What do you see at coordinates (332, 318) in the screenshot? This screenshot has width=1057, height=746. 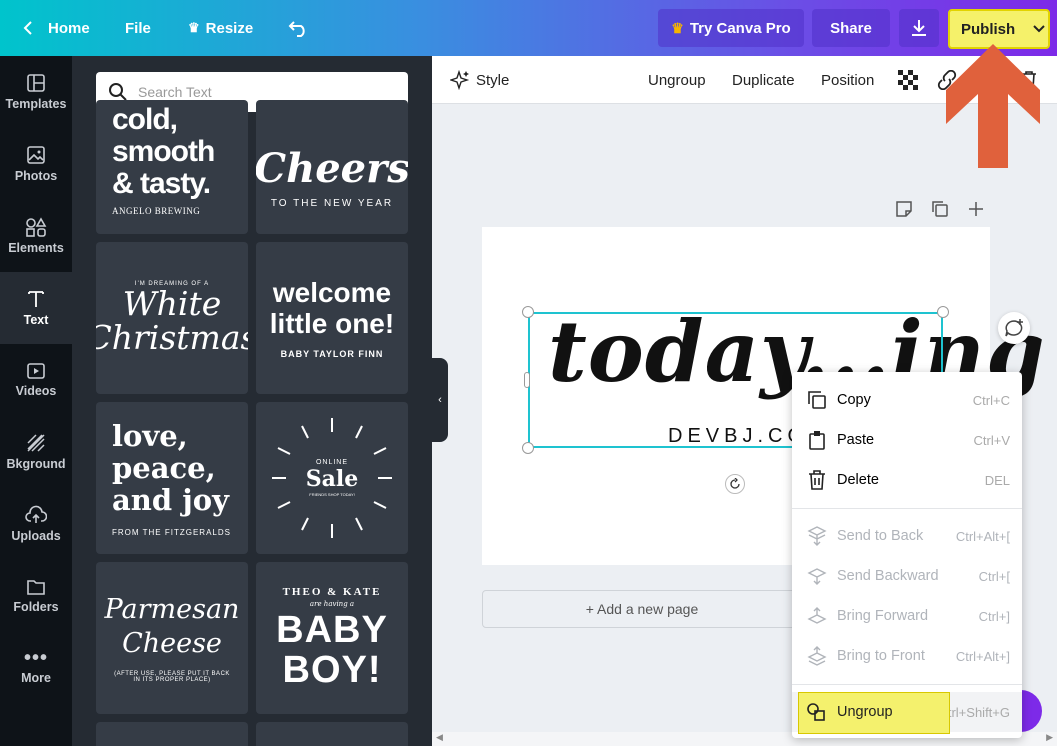 I see `text-template-card: welcome little one! BABY TAYLOR FINN` at bounding box center [332, 318].